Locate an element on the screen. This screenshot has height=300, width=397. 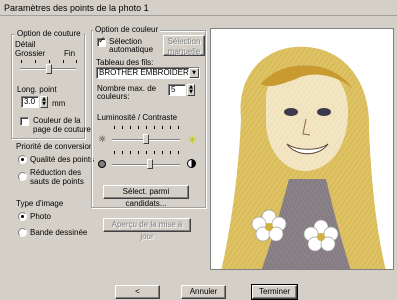
priority-reduce-jumps-label-2: sauts de points is located at coordinates (57, 181).